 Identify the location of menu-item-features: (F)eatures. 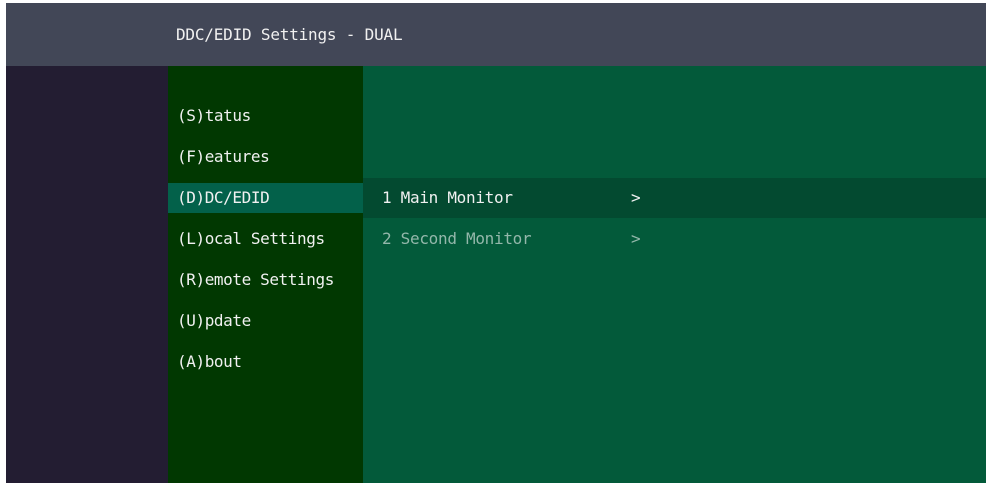
(265, 157).